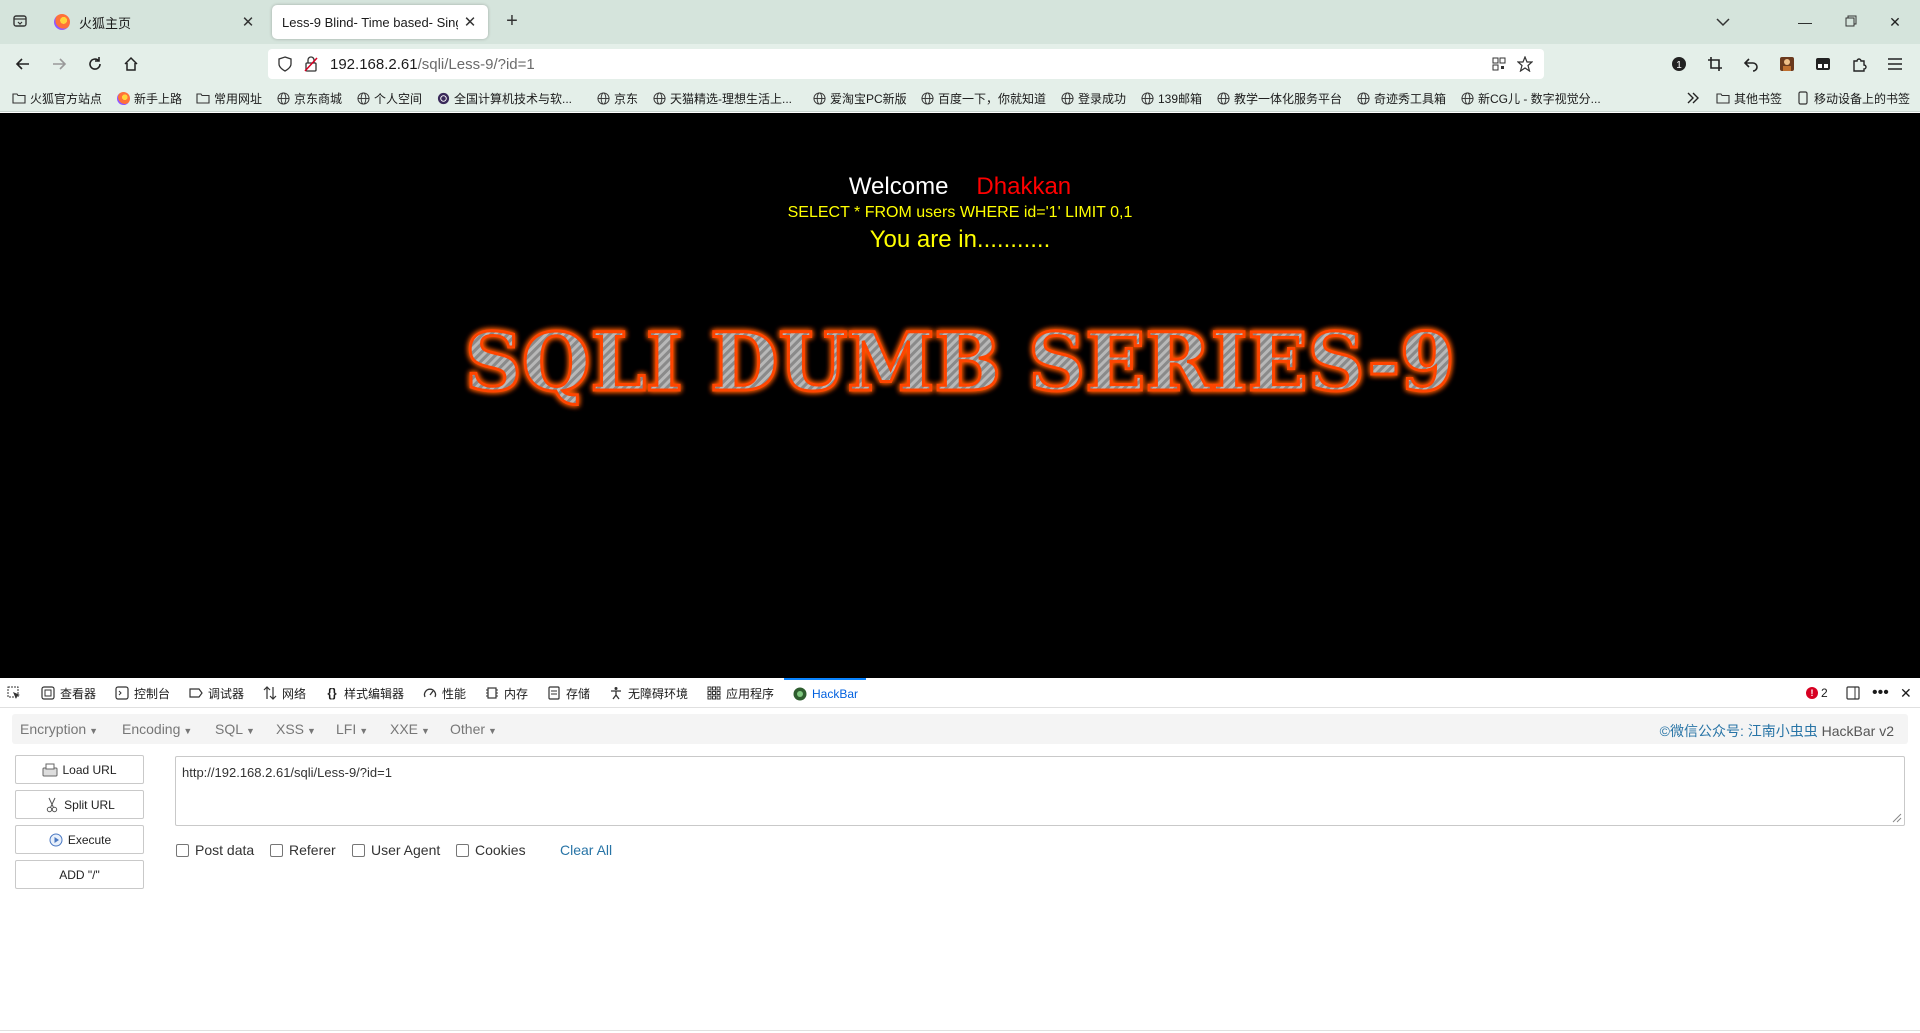  Describe the element at coordinates (1093, 98) in the screenshot. I see `bookmark-item: 登录成功` at that location.